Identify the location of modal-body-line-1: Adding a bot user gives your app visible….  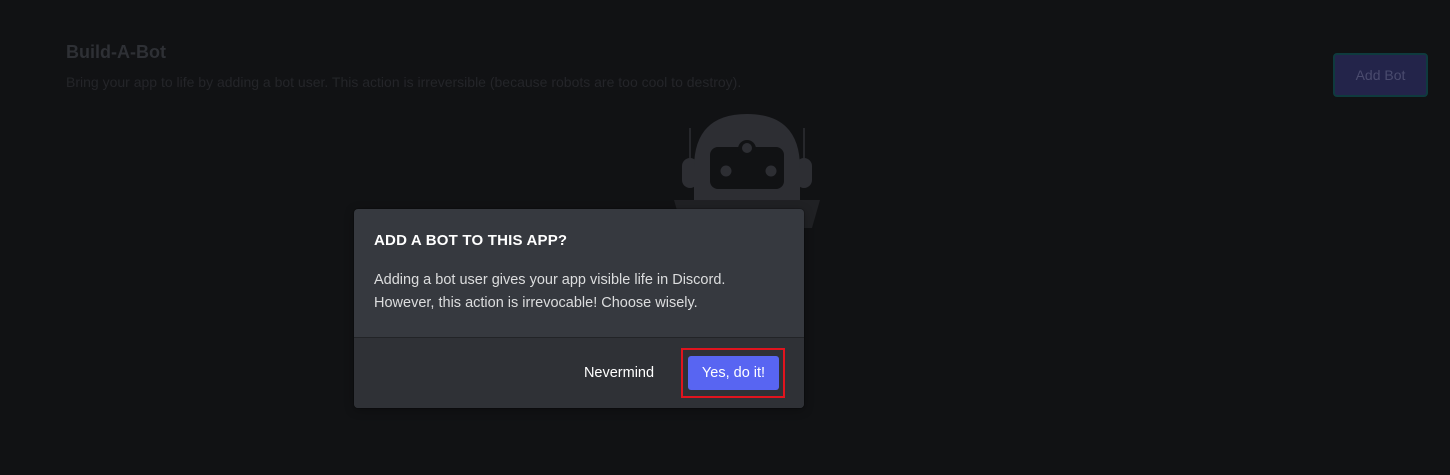
(550, 280).